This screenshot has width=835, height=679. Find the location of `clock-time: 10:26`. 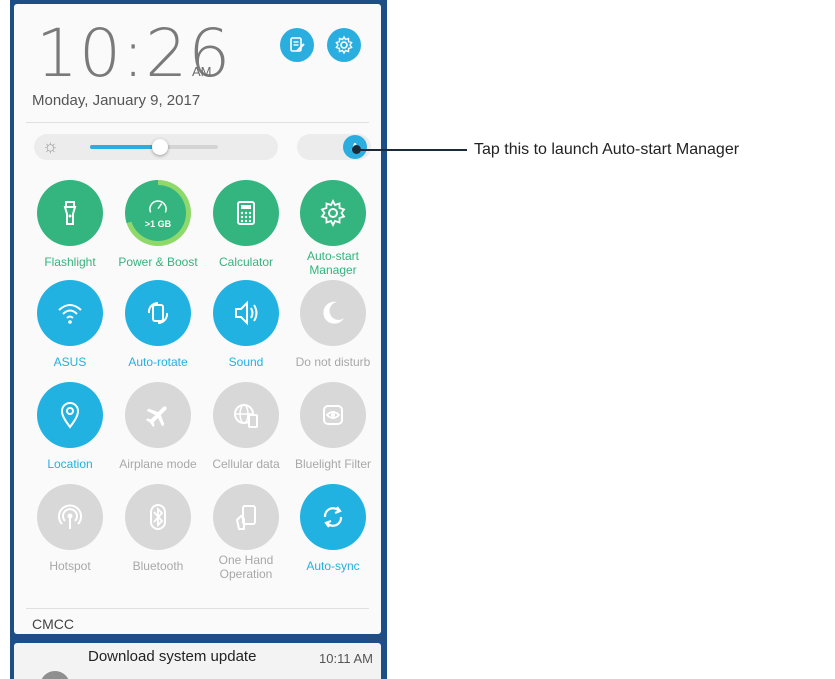

clock-time: 10:26 is located at coordinates (134, 53).